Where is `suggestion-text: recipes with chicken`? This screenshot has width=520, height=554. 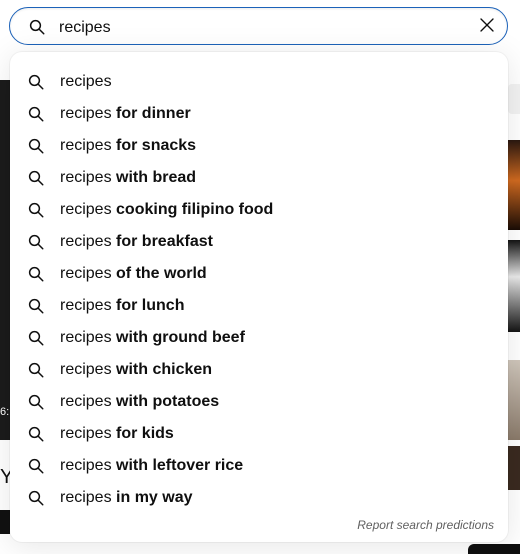
suggestion-text: recipes with chicken is located at coordinates (136, 370).